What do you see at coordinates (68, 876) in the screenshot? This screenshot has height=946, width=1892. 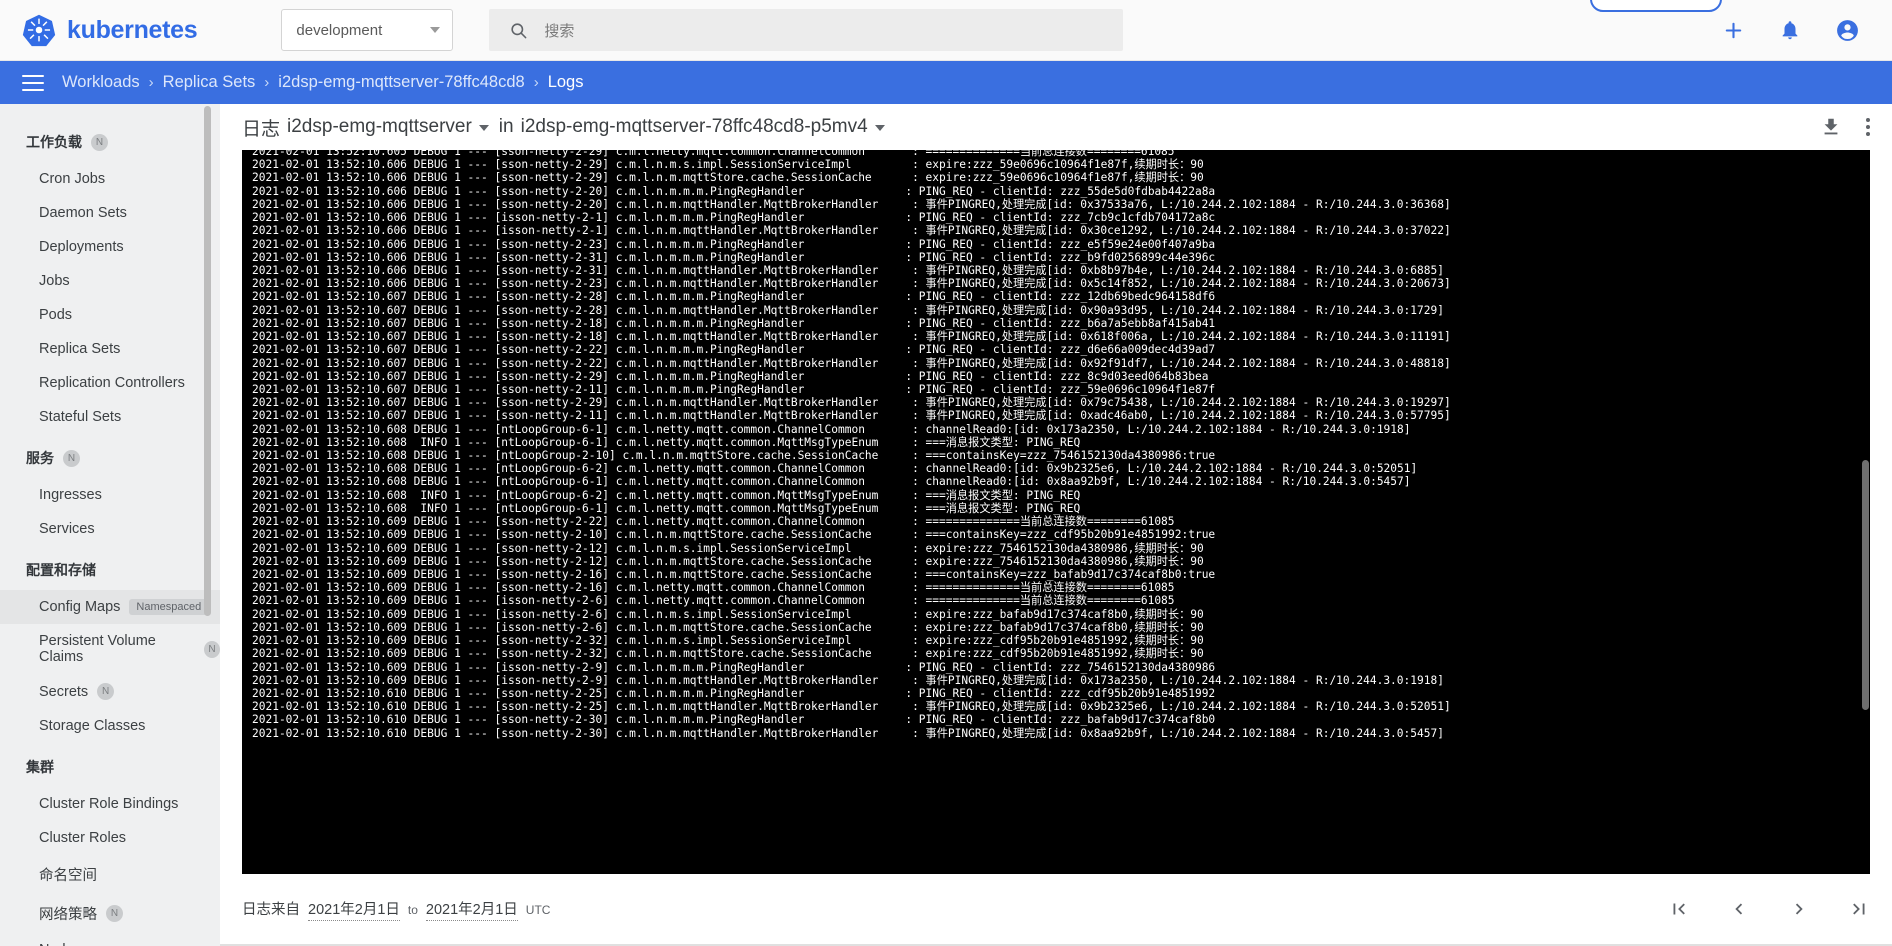 I see `sidebar-item-label: 命名空间` at bounding box center [68, 876].